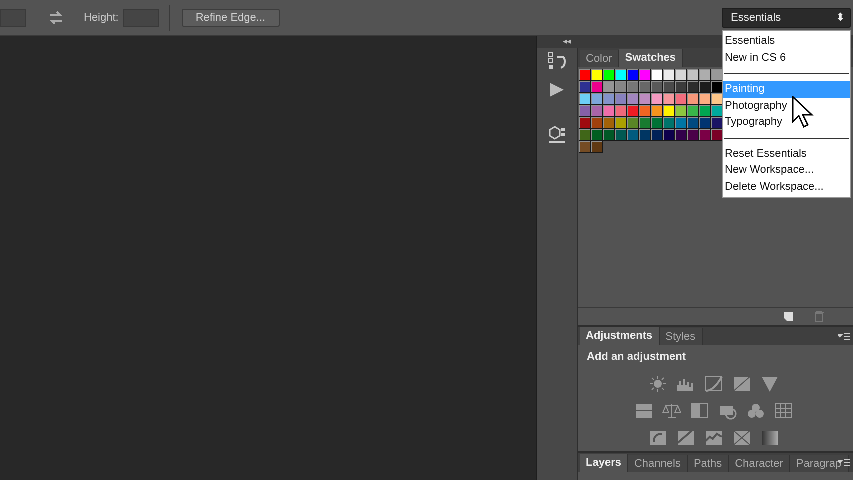  I want to click on panel-tab: Layers, so click(604, 463).